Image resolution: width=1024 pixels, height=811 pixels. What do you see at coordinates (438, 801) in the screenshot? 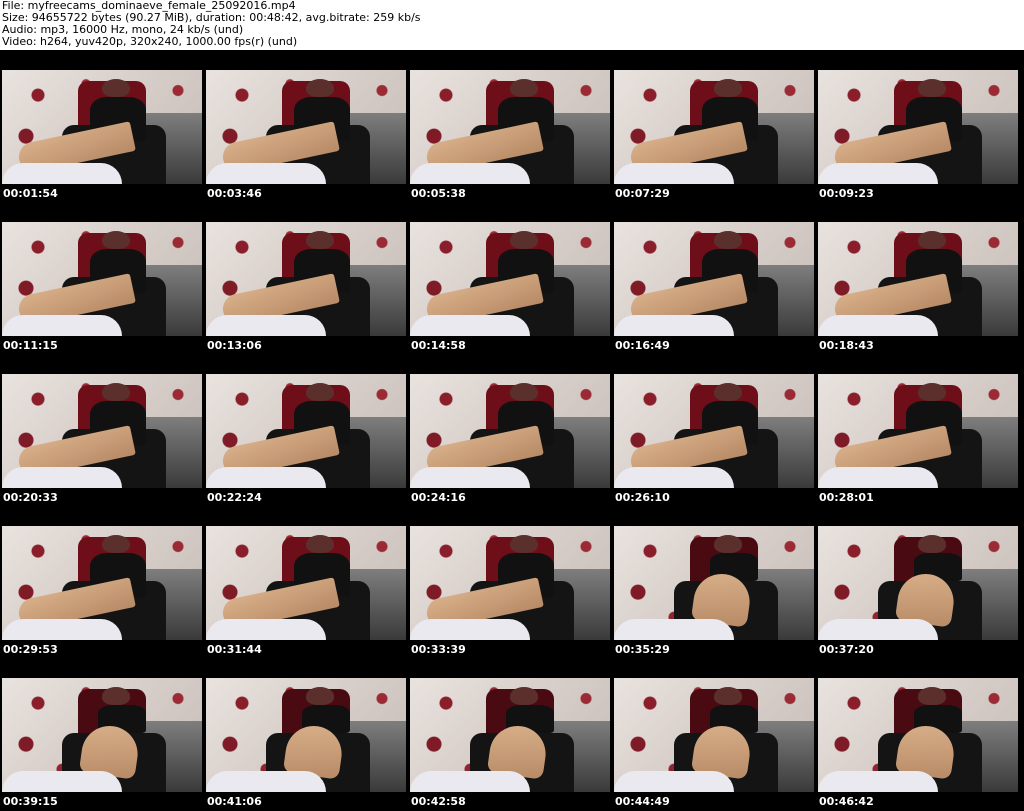
I see `frame-timestamp: 00:42:58` at bounding box center [438, 801].